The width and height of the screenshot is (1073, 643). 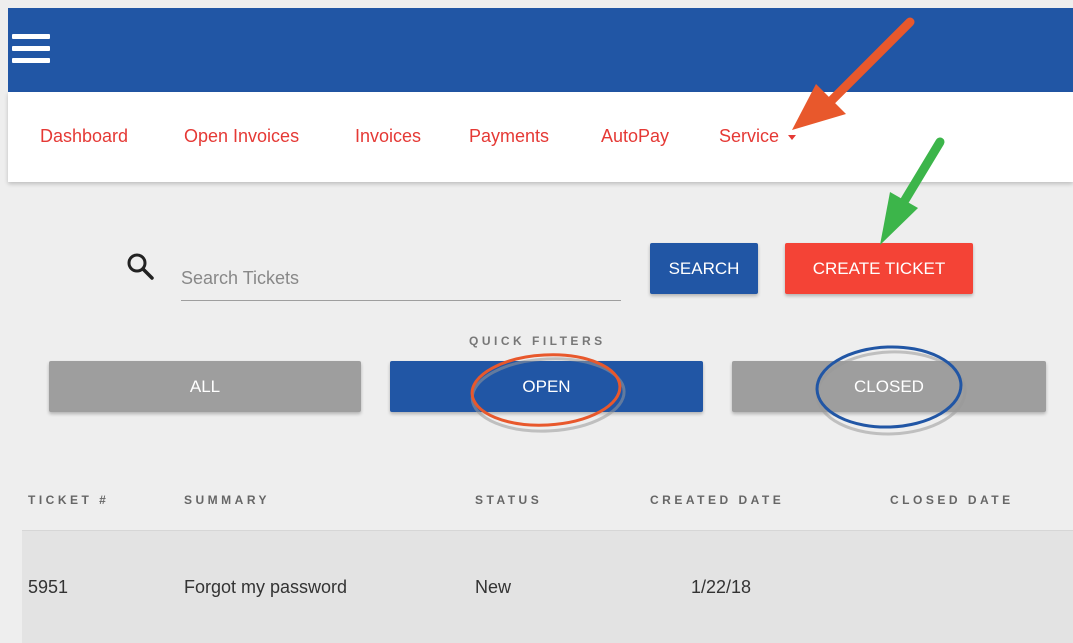 What do you see at coordinates (493, 587) in the screenshot?
I see `cell-status: New` at bounding box center [493, 587].